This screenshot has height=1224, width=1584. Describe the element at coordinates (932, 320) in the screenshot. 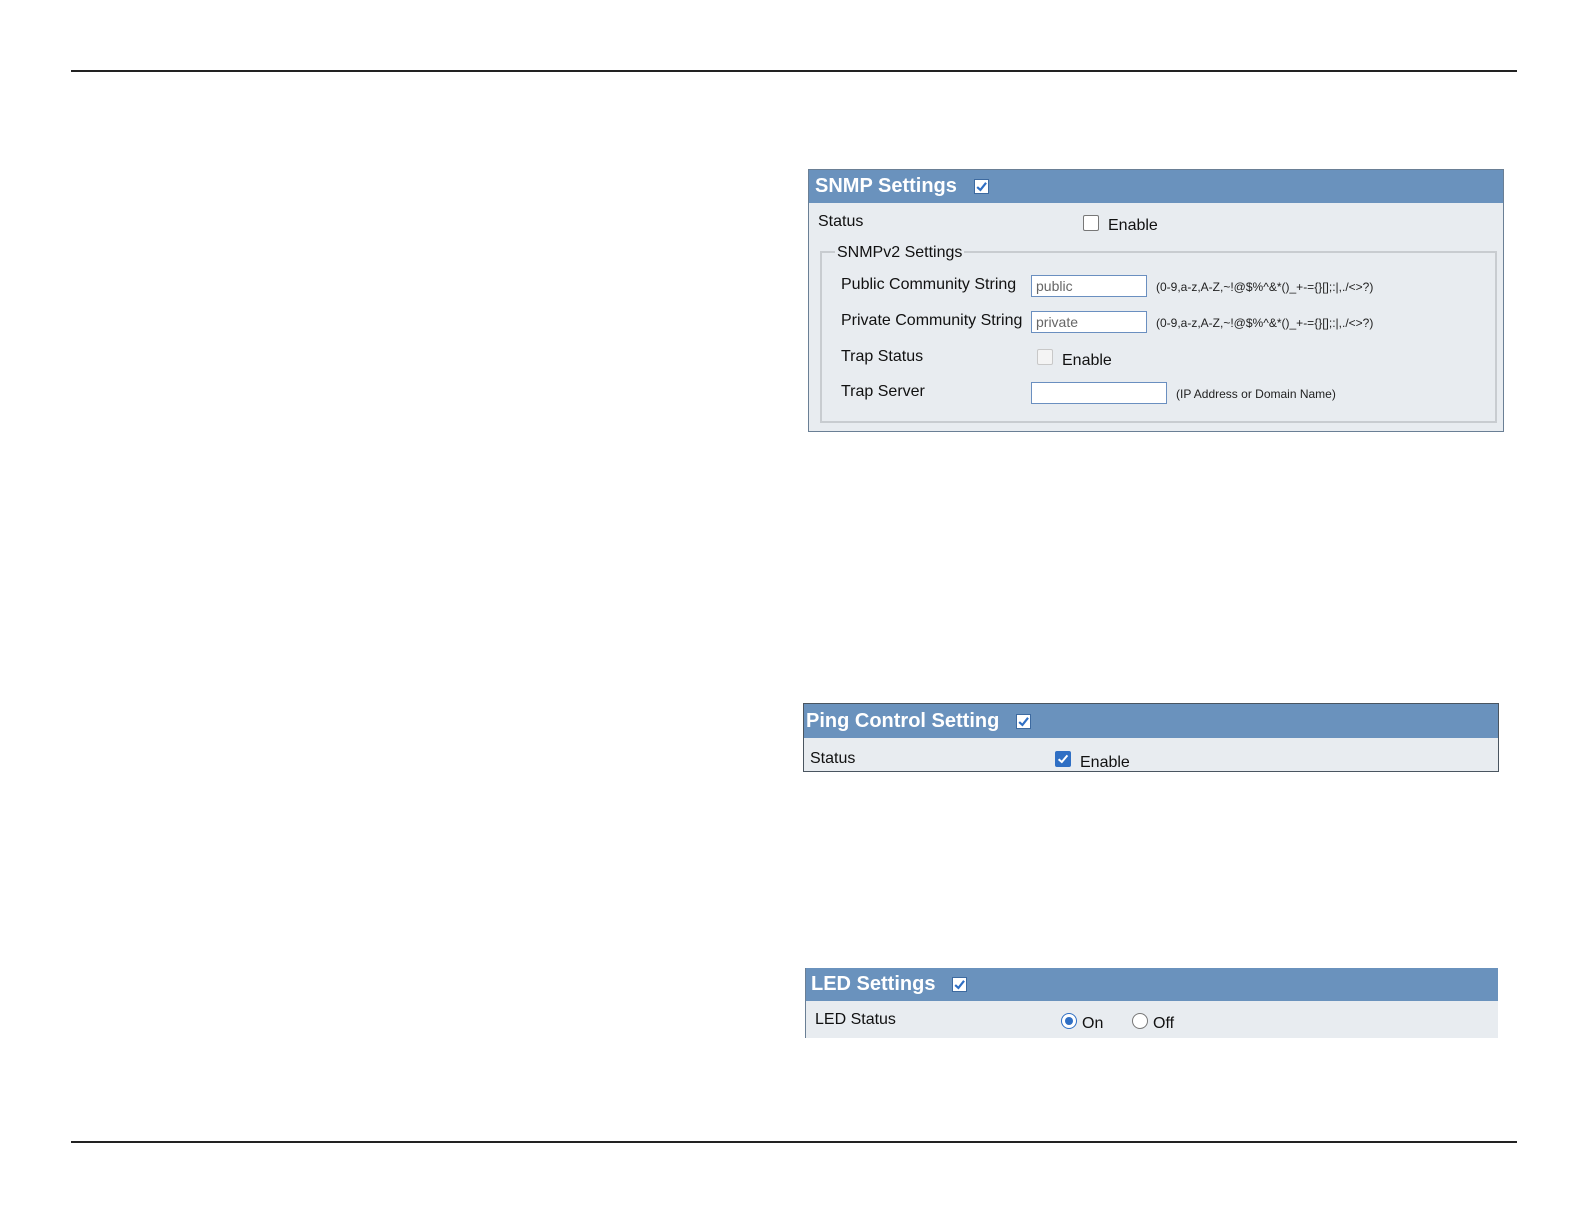

I see `private-community-label: Private Community String` at that location.